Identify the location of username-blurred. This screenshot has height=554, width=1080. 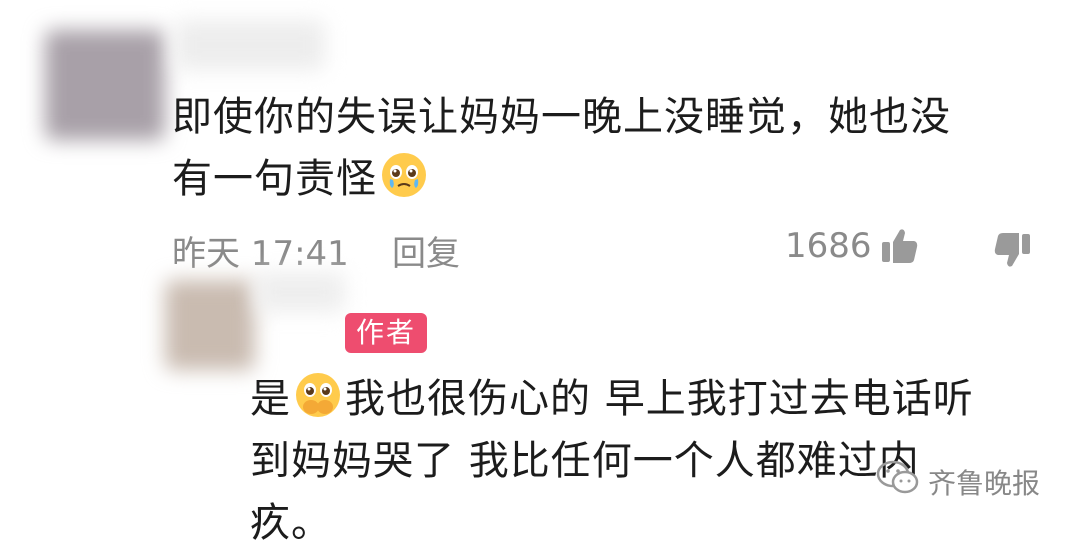
(250, 45).